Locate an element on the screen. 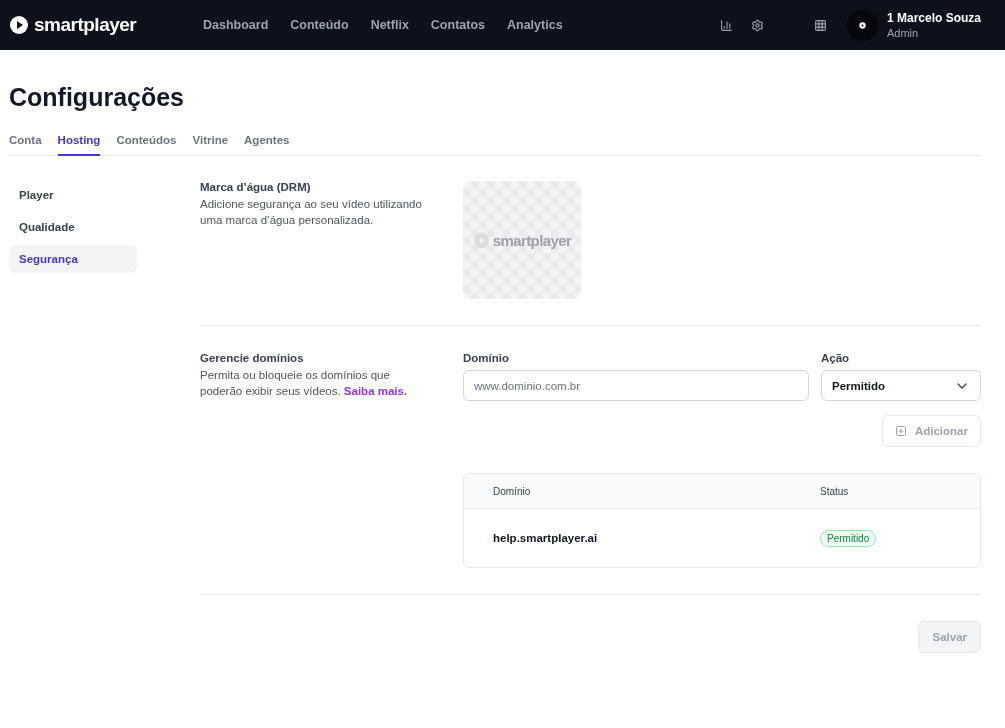 The width and height of the screenshot is (1005, 728). nav-link: Analytics is located at coordinates (535, 25).